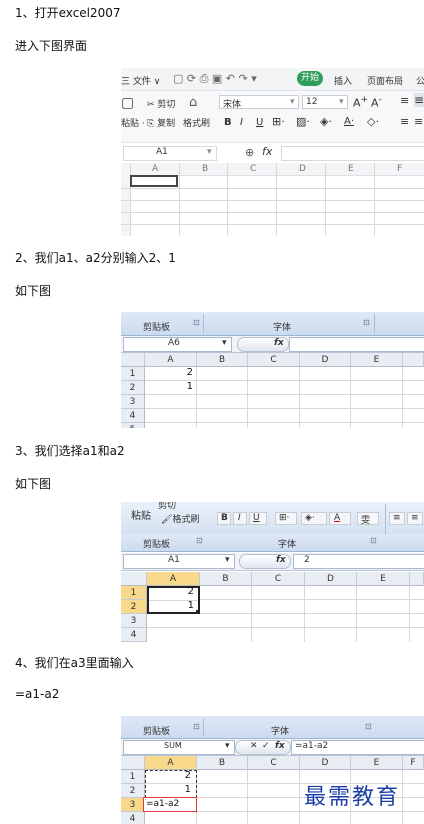  I want to click on format-painter-icon: ⌂, so click(193, 102).